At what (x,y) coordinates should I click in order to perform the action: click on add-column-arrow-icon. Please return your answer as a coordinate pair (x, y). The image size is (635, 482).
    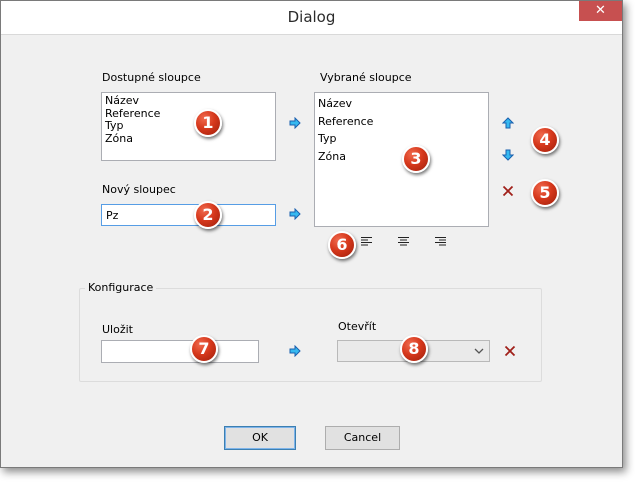
    Looking at the image, I should click on (295, 123).